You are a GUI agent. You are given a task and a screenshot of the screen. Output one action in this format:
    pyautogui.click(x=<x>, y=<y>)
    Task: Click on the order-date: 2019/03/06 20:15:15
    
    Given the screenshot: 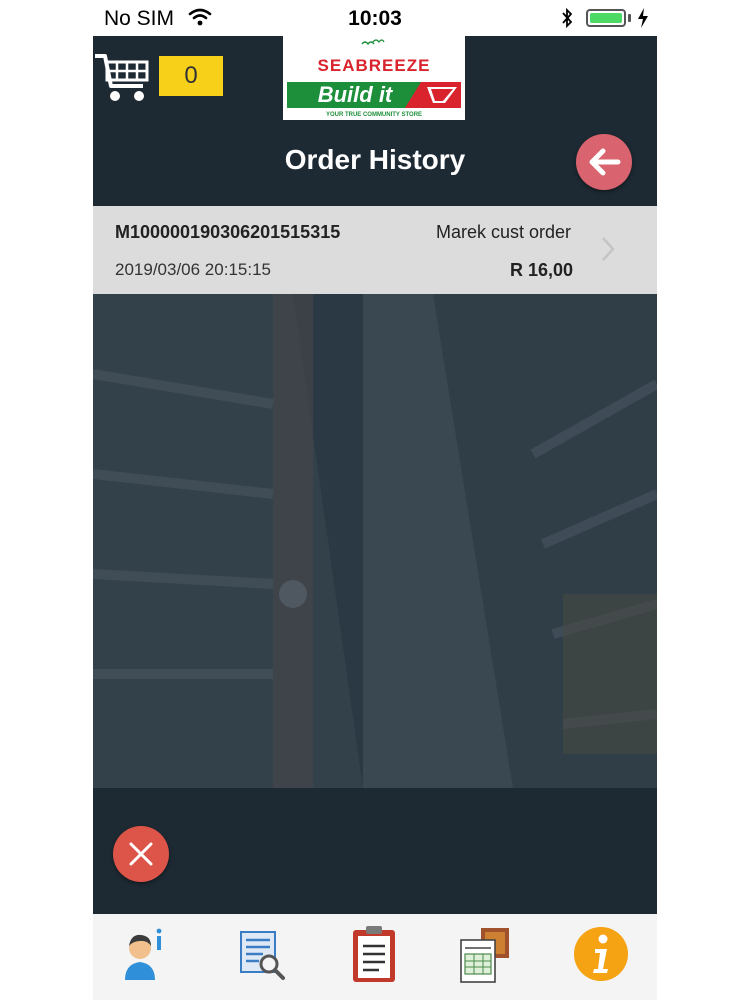 What is the action you would take?
    pyautogui.click(x=193, y=269)
    